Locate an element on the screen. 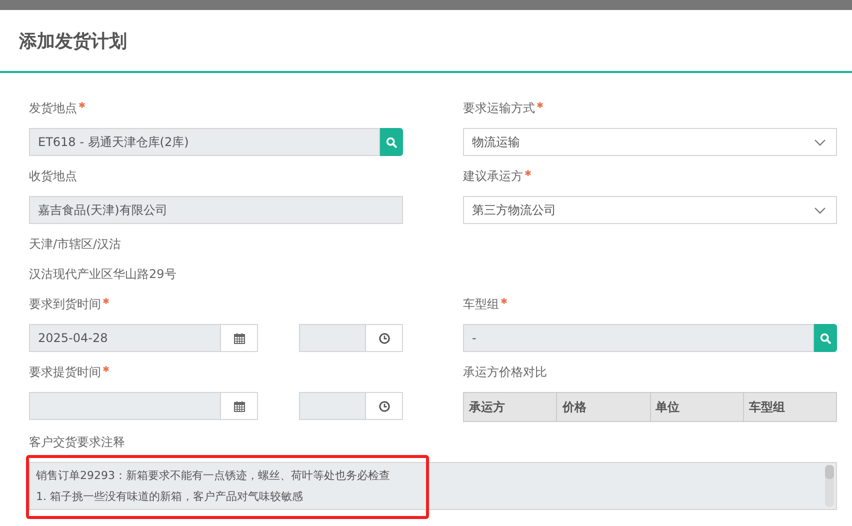 The image size is (852, 526). column-header: 车型组 is located at coordinates (789, 407).